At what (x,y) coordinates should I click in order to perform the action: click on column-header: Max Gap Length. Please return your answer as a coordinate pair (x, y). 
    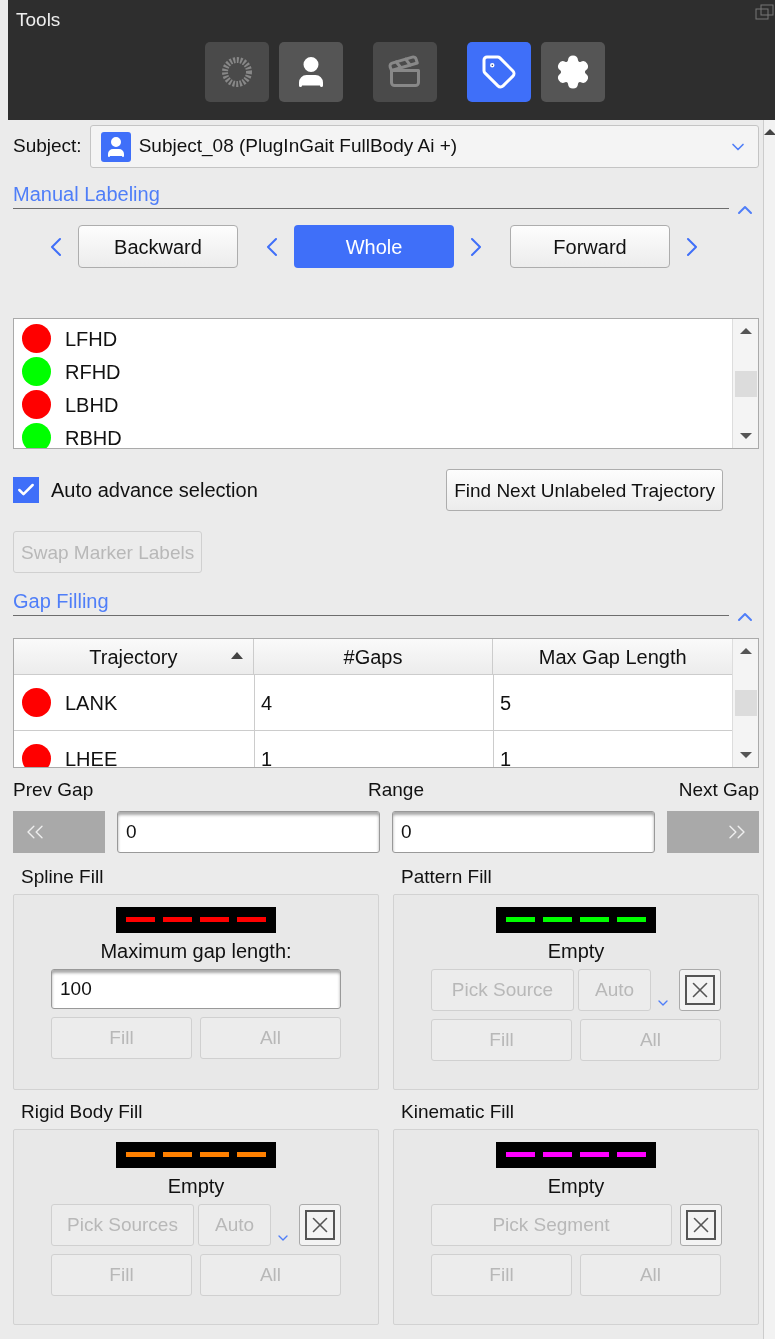
    Looking at the image, I should click on (612, 656).